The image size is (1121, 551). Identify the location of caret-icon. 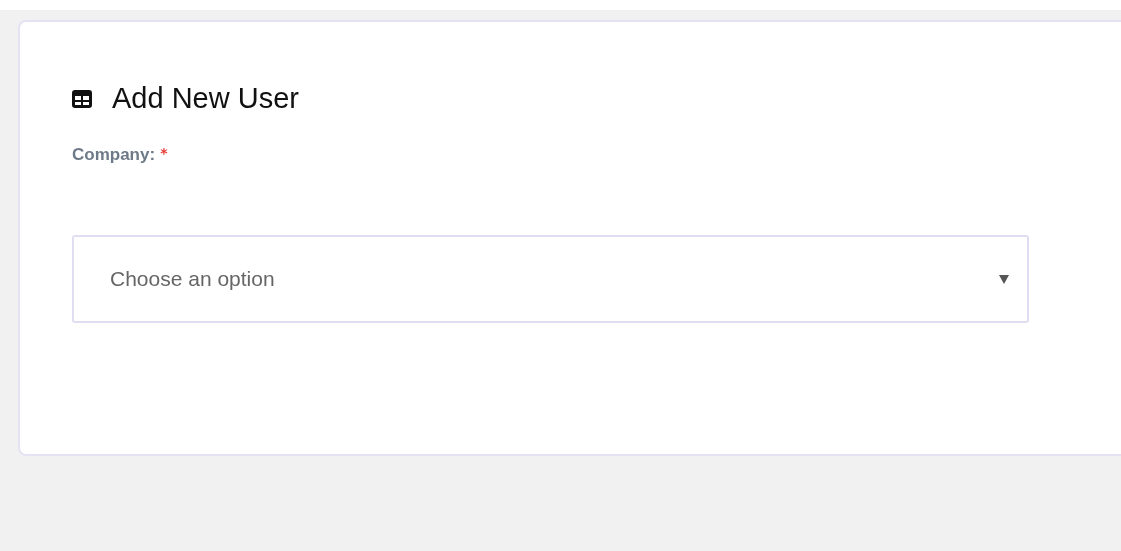
(1004, 279).